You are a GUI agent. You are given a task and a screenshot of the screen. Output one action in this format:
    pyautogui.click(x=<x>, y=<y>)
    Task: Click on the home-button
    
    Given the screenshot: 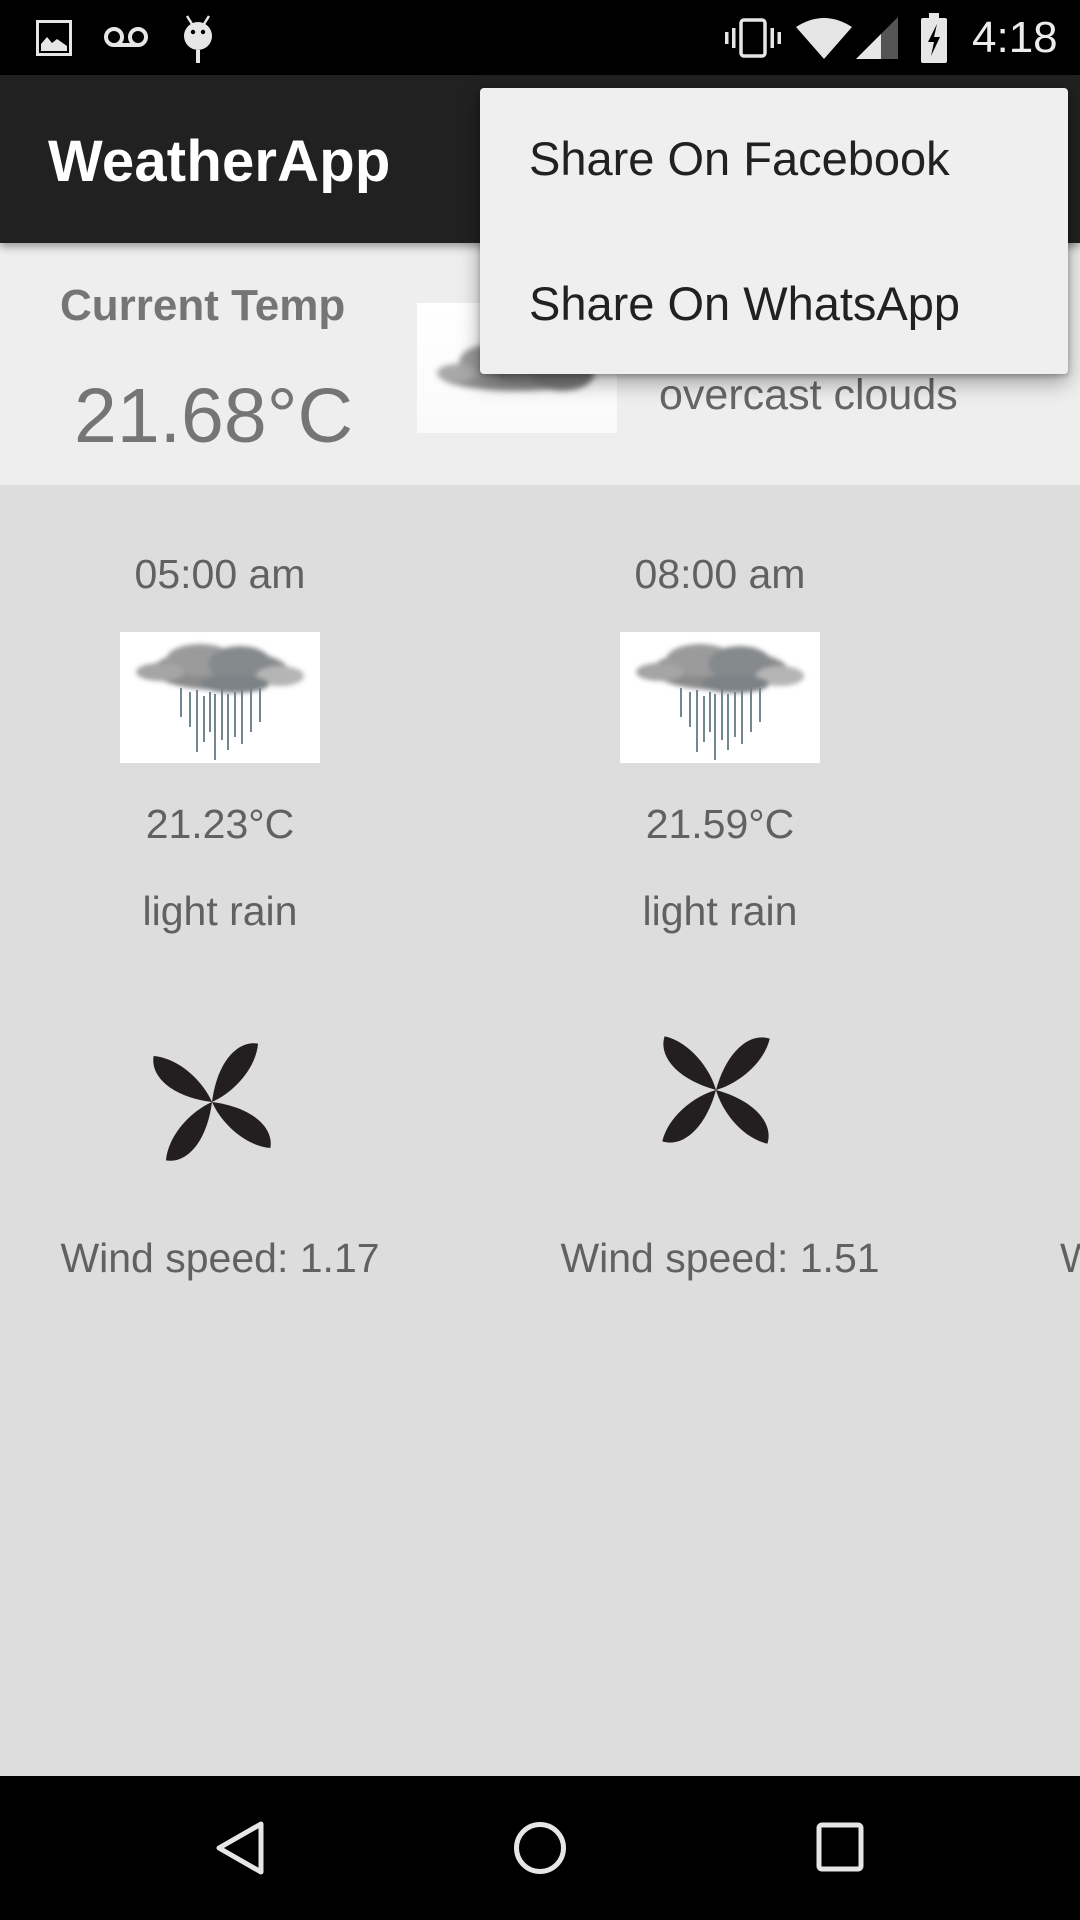 What is the action you would take?
    pyautogui.click(x=540, y=1848)
    